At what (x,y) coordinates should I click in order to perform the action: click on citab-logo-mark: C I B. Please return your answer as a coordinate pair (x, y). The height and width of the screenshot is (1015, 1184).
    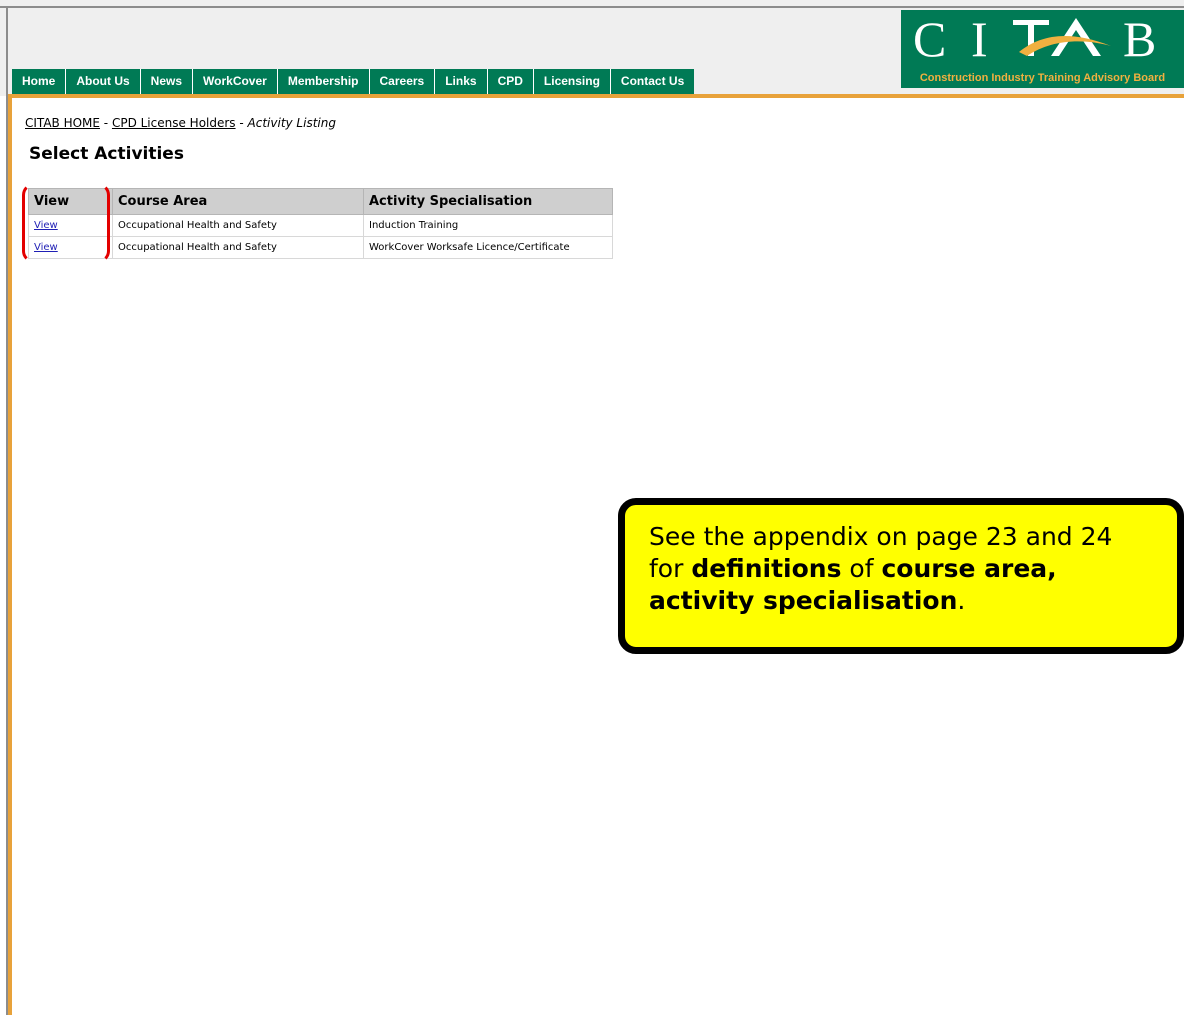
    Looking at the image, I should click on (1034, 38).